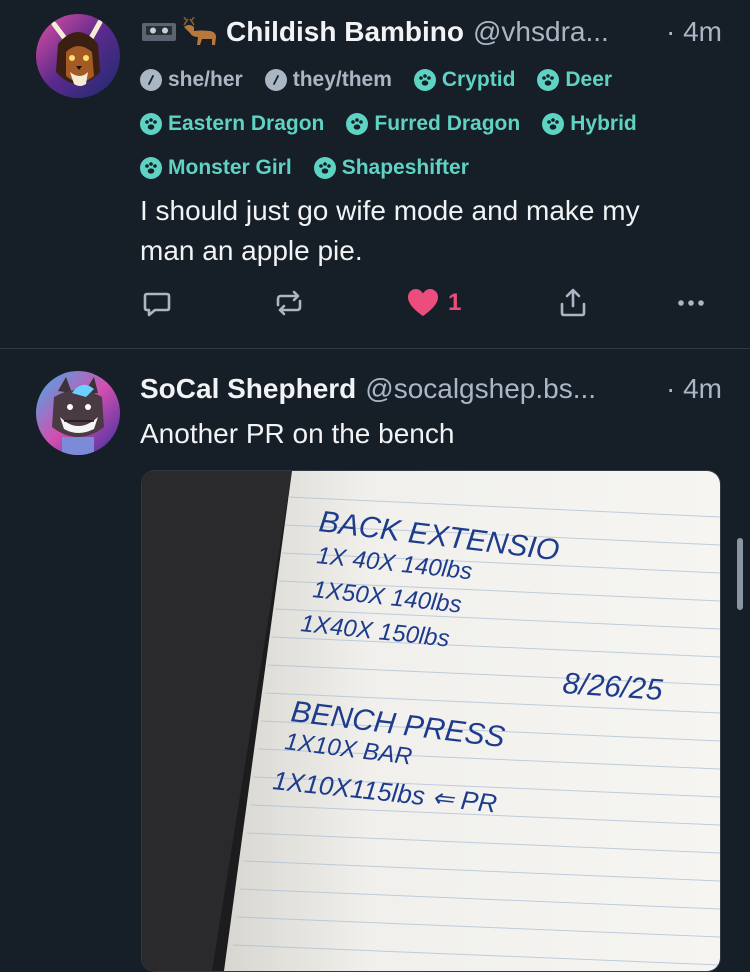  What do you see at coordinates (251, 250) in the screenshot?
I see `post-text-line: man an apple pie.` at bounding box center [251, 250].